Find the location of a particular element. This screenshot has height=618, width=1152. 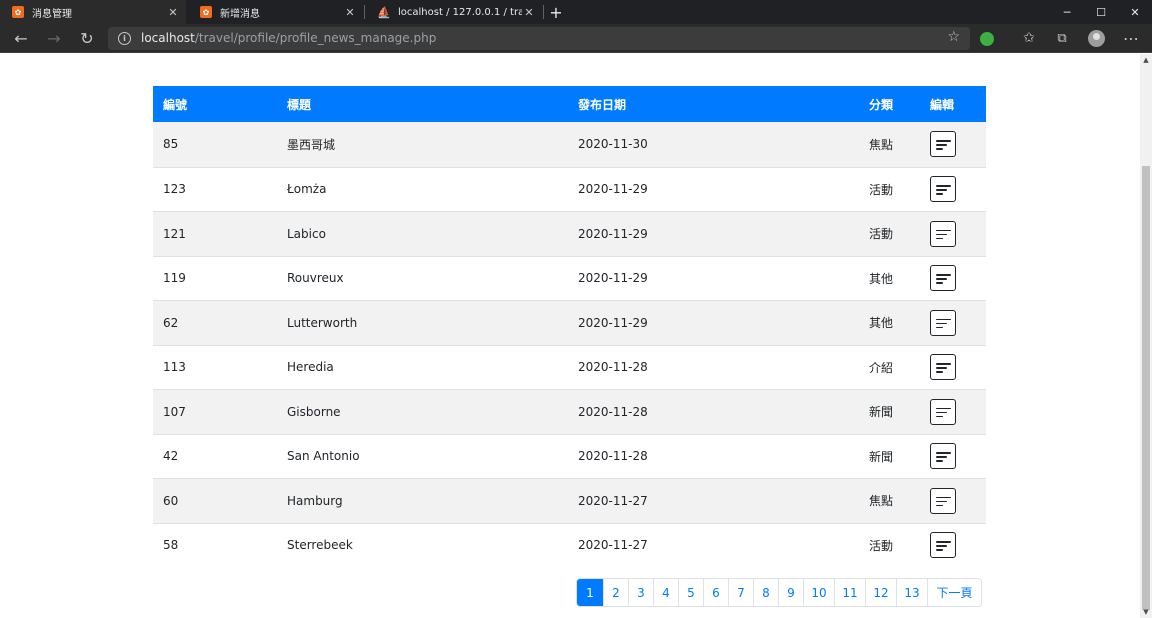

cell-title: 墨西哥城 is located at coordinates (311, 144).